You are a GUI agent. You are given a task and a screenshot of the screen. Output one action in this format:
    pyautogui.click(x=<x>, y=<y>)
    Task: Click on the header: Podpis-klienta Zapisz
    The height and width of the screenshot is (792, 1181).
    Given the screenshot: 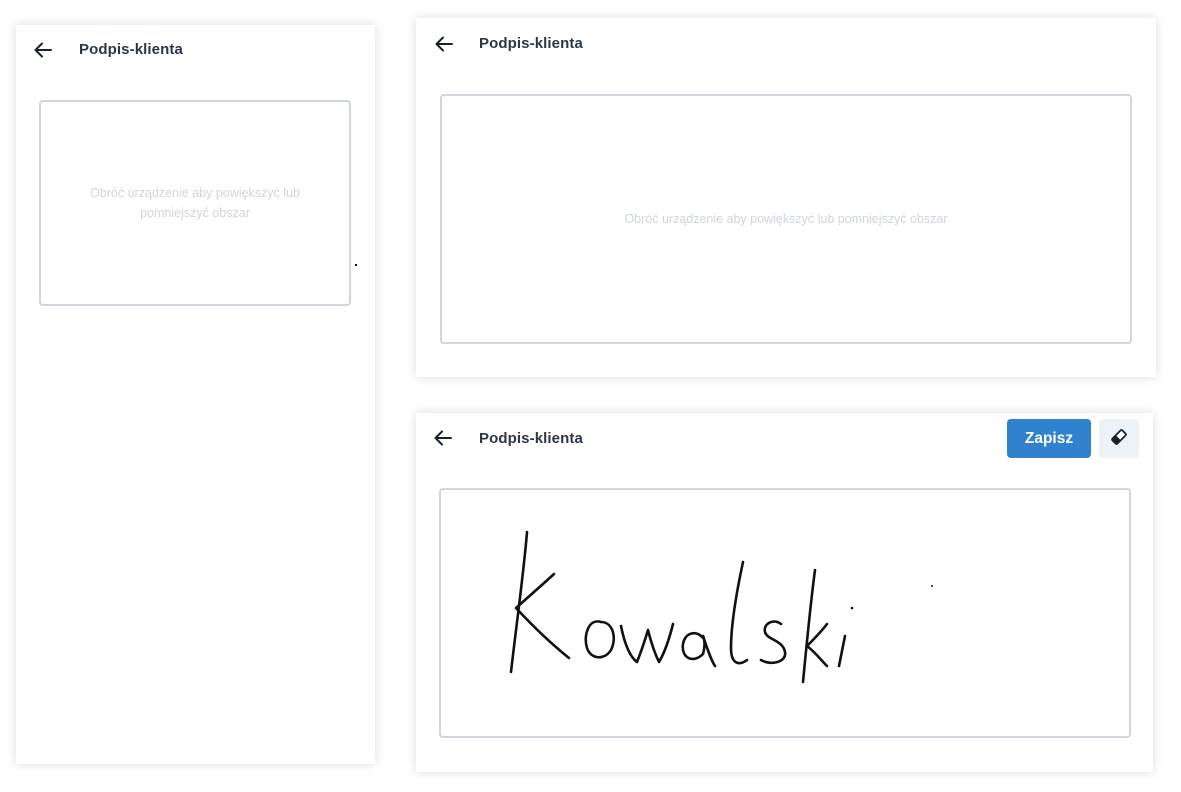 What is the action you would take?
    pyautogui.click(x=784, y=438)
    